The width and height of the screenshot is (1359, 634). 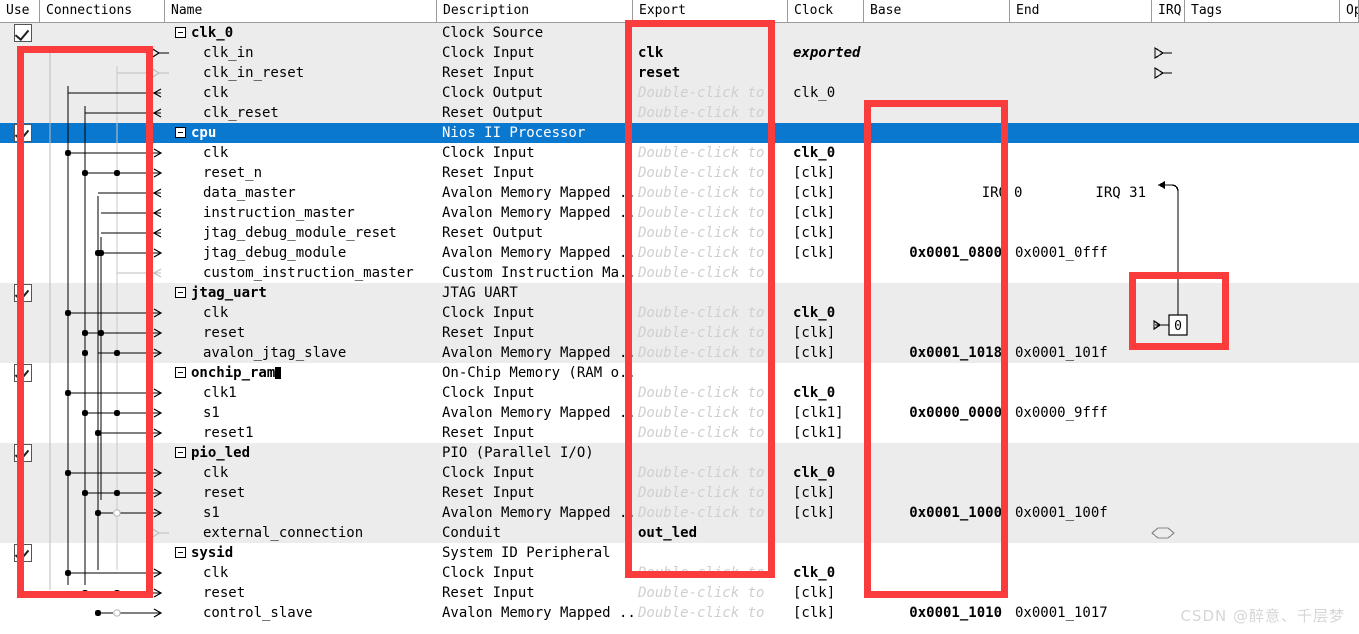 What do you see at coordinates (307, 133) in the screenshot?
I see `module-name: cpu` at bounding box center [307, 133].